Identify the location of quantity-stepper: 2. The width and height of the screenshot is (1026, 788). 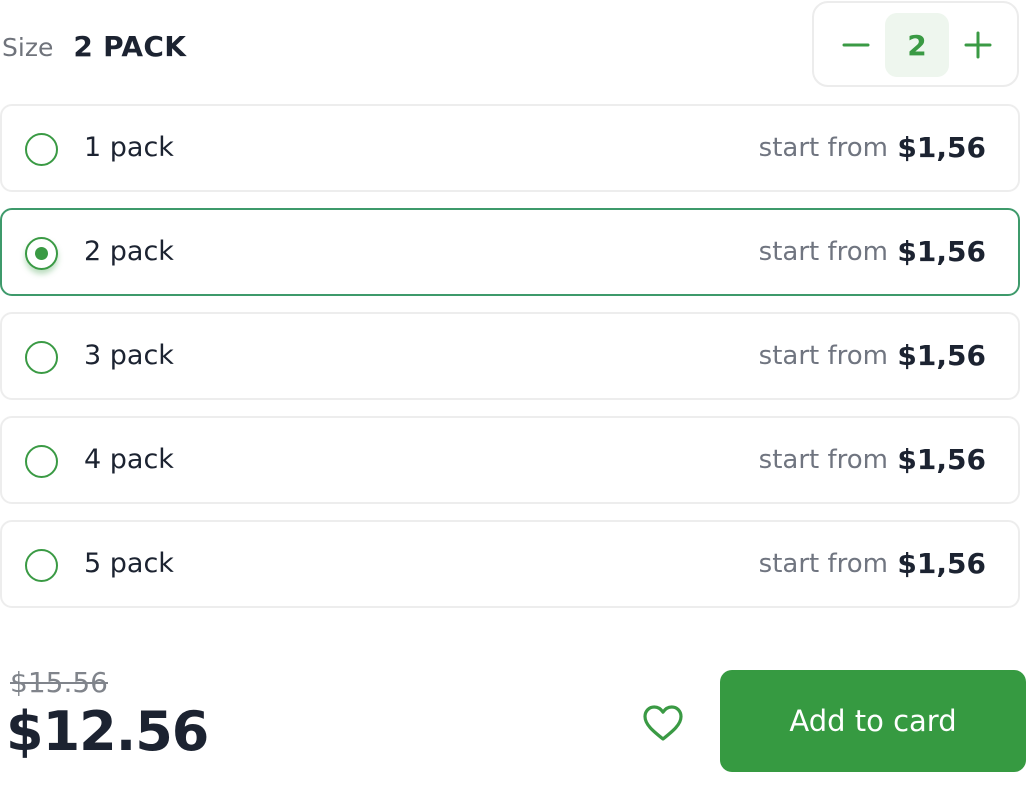
(915, 44).